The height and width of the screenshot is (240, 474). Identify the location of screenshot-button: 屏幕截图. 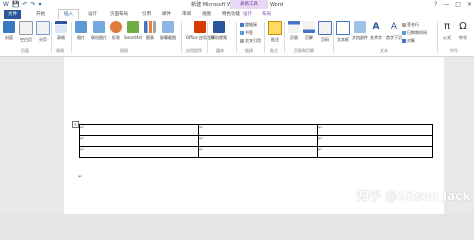
(168, 31).